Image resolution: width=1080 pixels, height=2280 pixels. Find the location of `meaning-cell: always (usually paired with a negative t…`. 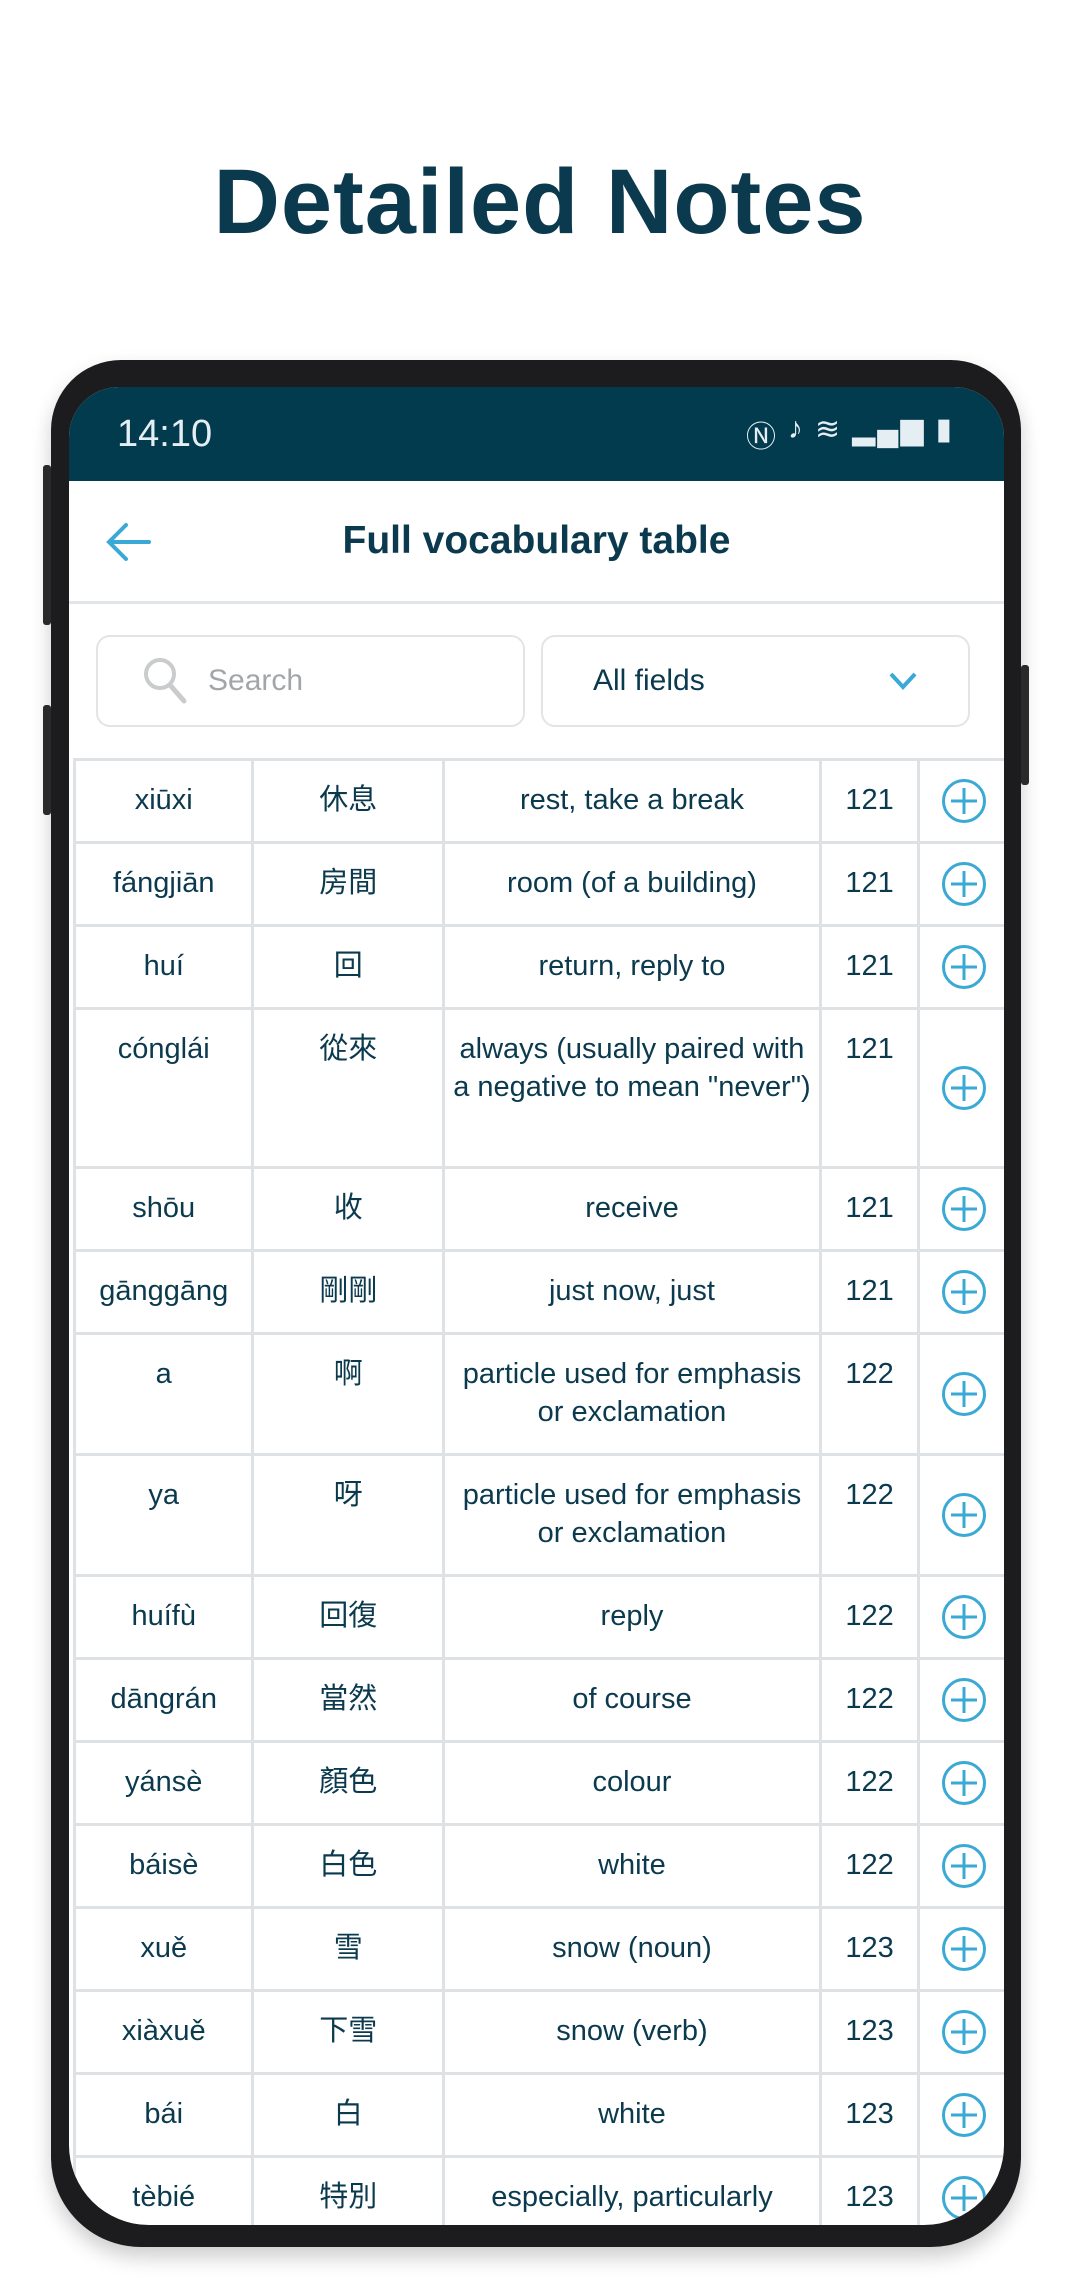

meaning-cell: always (usually paired with a negative t… is located at coordinates (631, 1088).